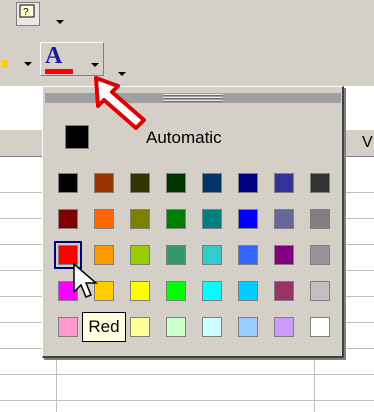  I want to click on toolbar-row-top: ?, so click(187, 18).